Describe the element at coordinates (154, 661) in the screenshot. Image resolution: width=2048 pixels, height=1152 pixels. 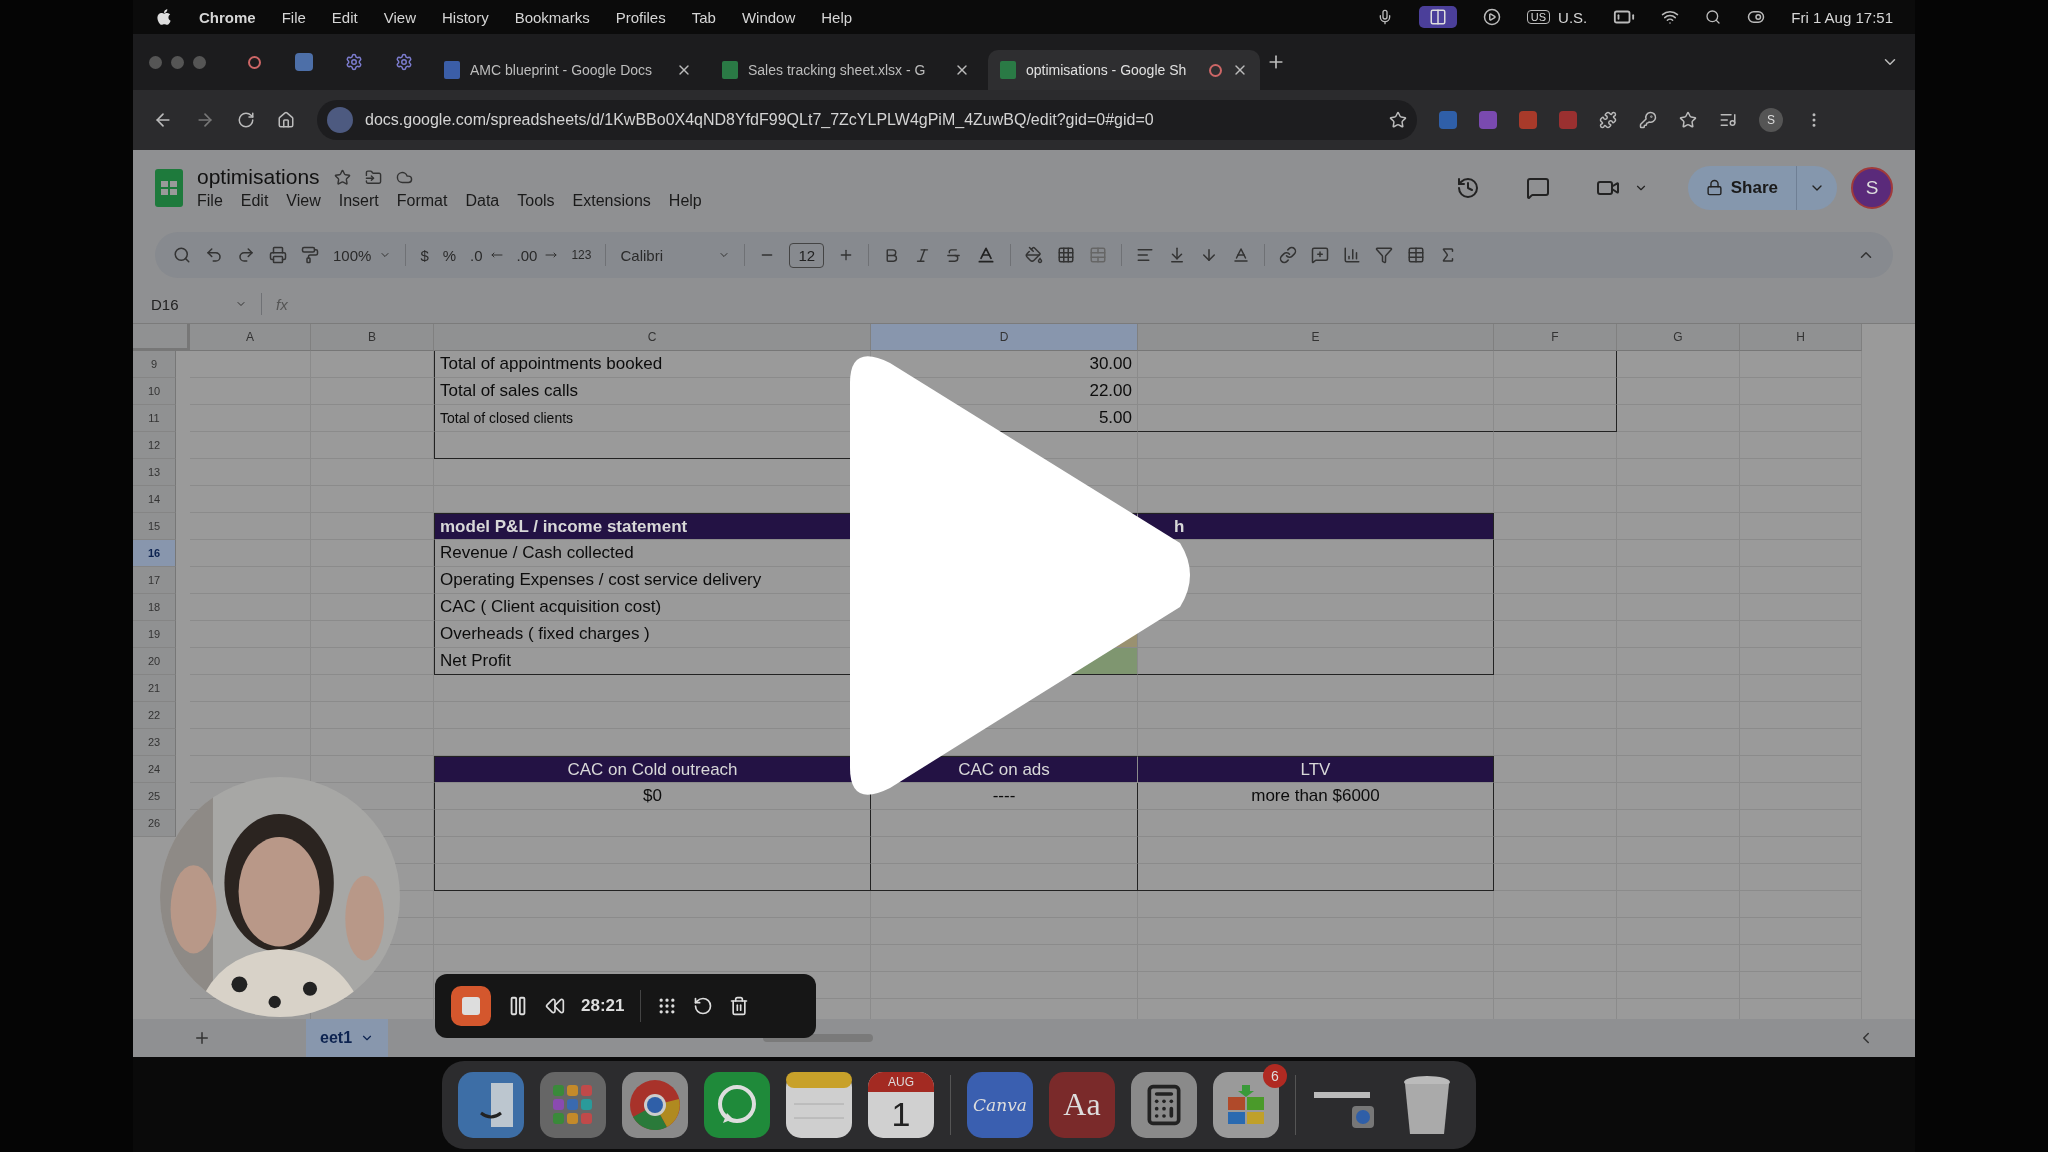
I see `row-header: 20` at that location.